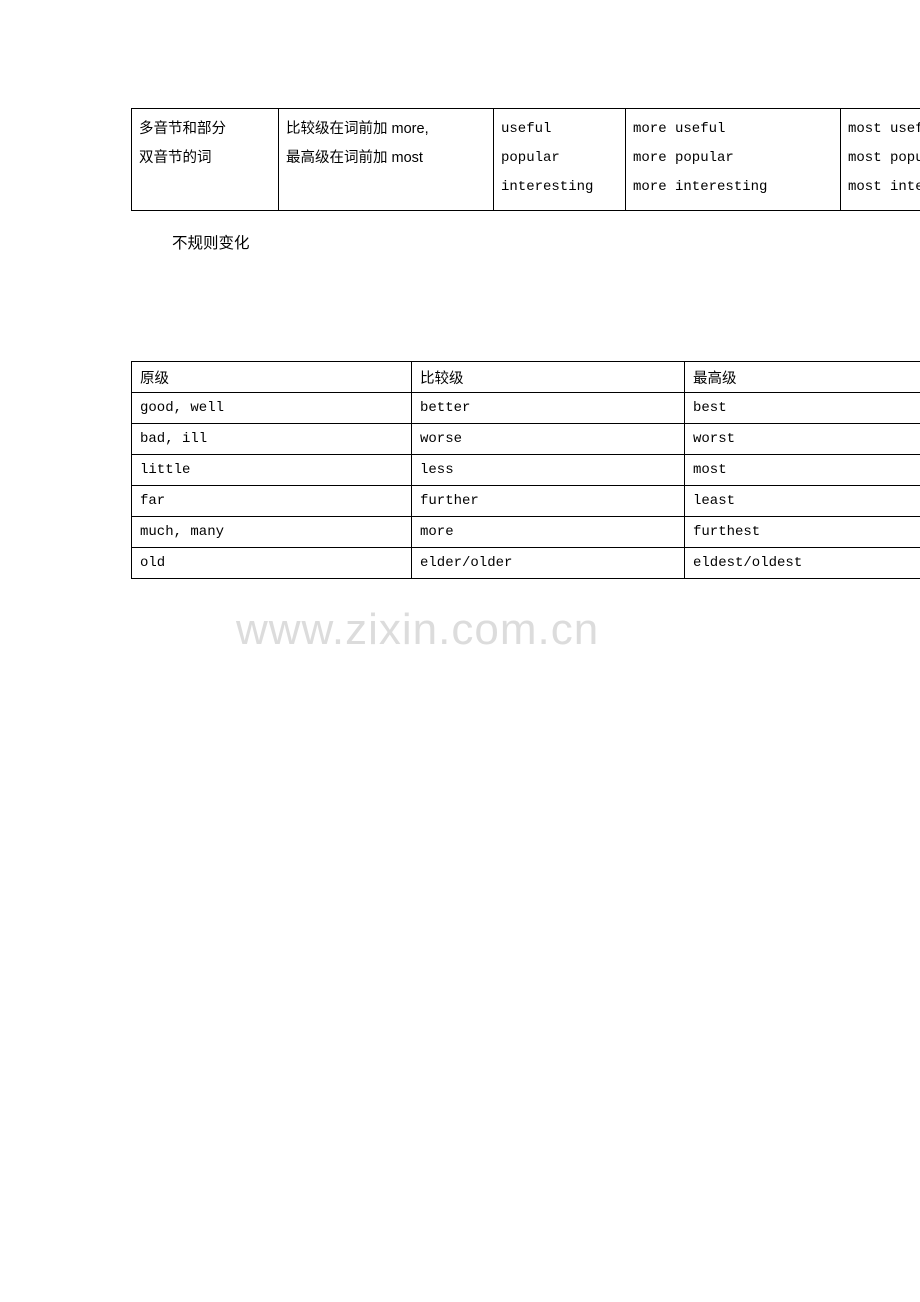 The height and width of the screenshot is (1302, 920). I want to click on cell-superlative: least, so click(802, 501).